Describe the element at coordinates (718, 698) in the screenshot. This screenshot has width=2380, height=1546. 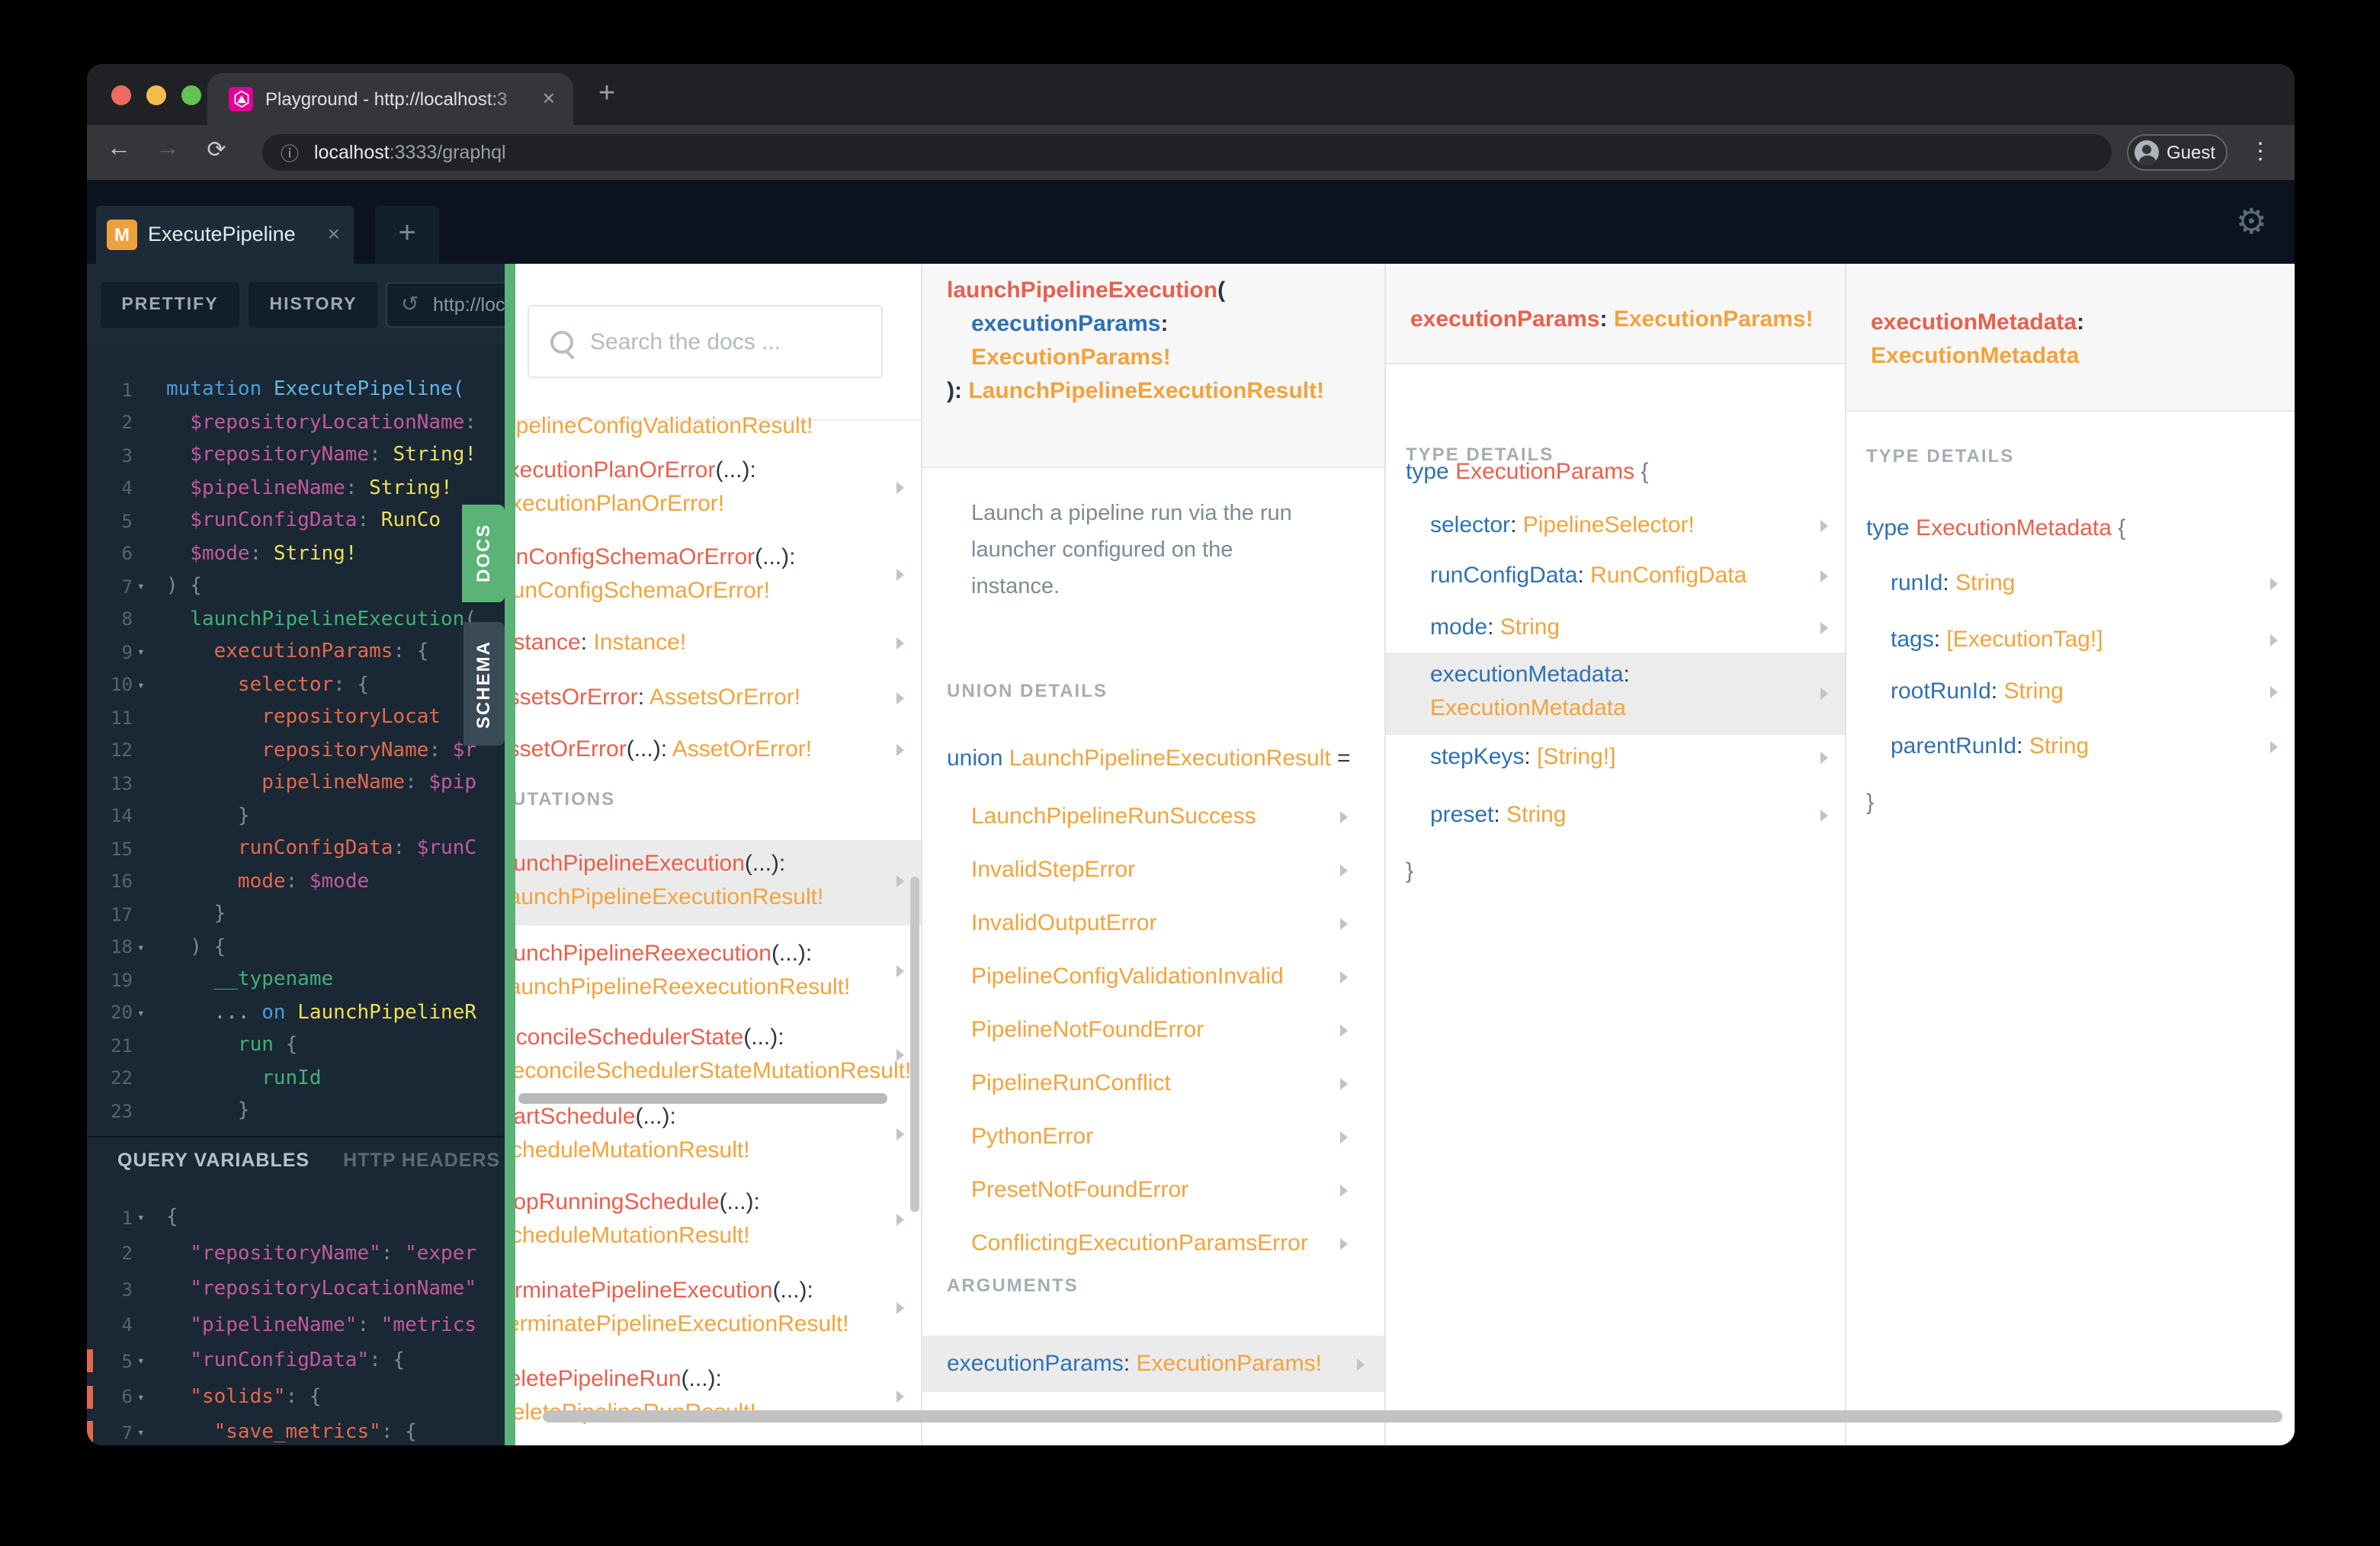
I see `doc-list-item: assetsOrError: AssetsOrError!` at that location.